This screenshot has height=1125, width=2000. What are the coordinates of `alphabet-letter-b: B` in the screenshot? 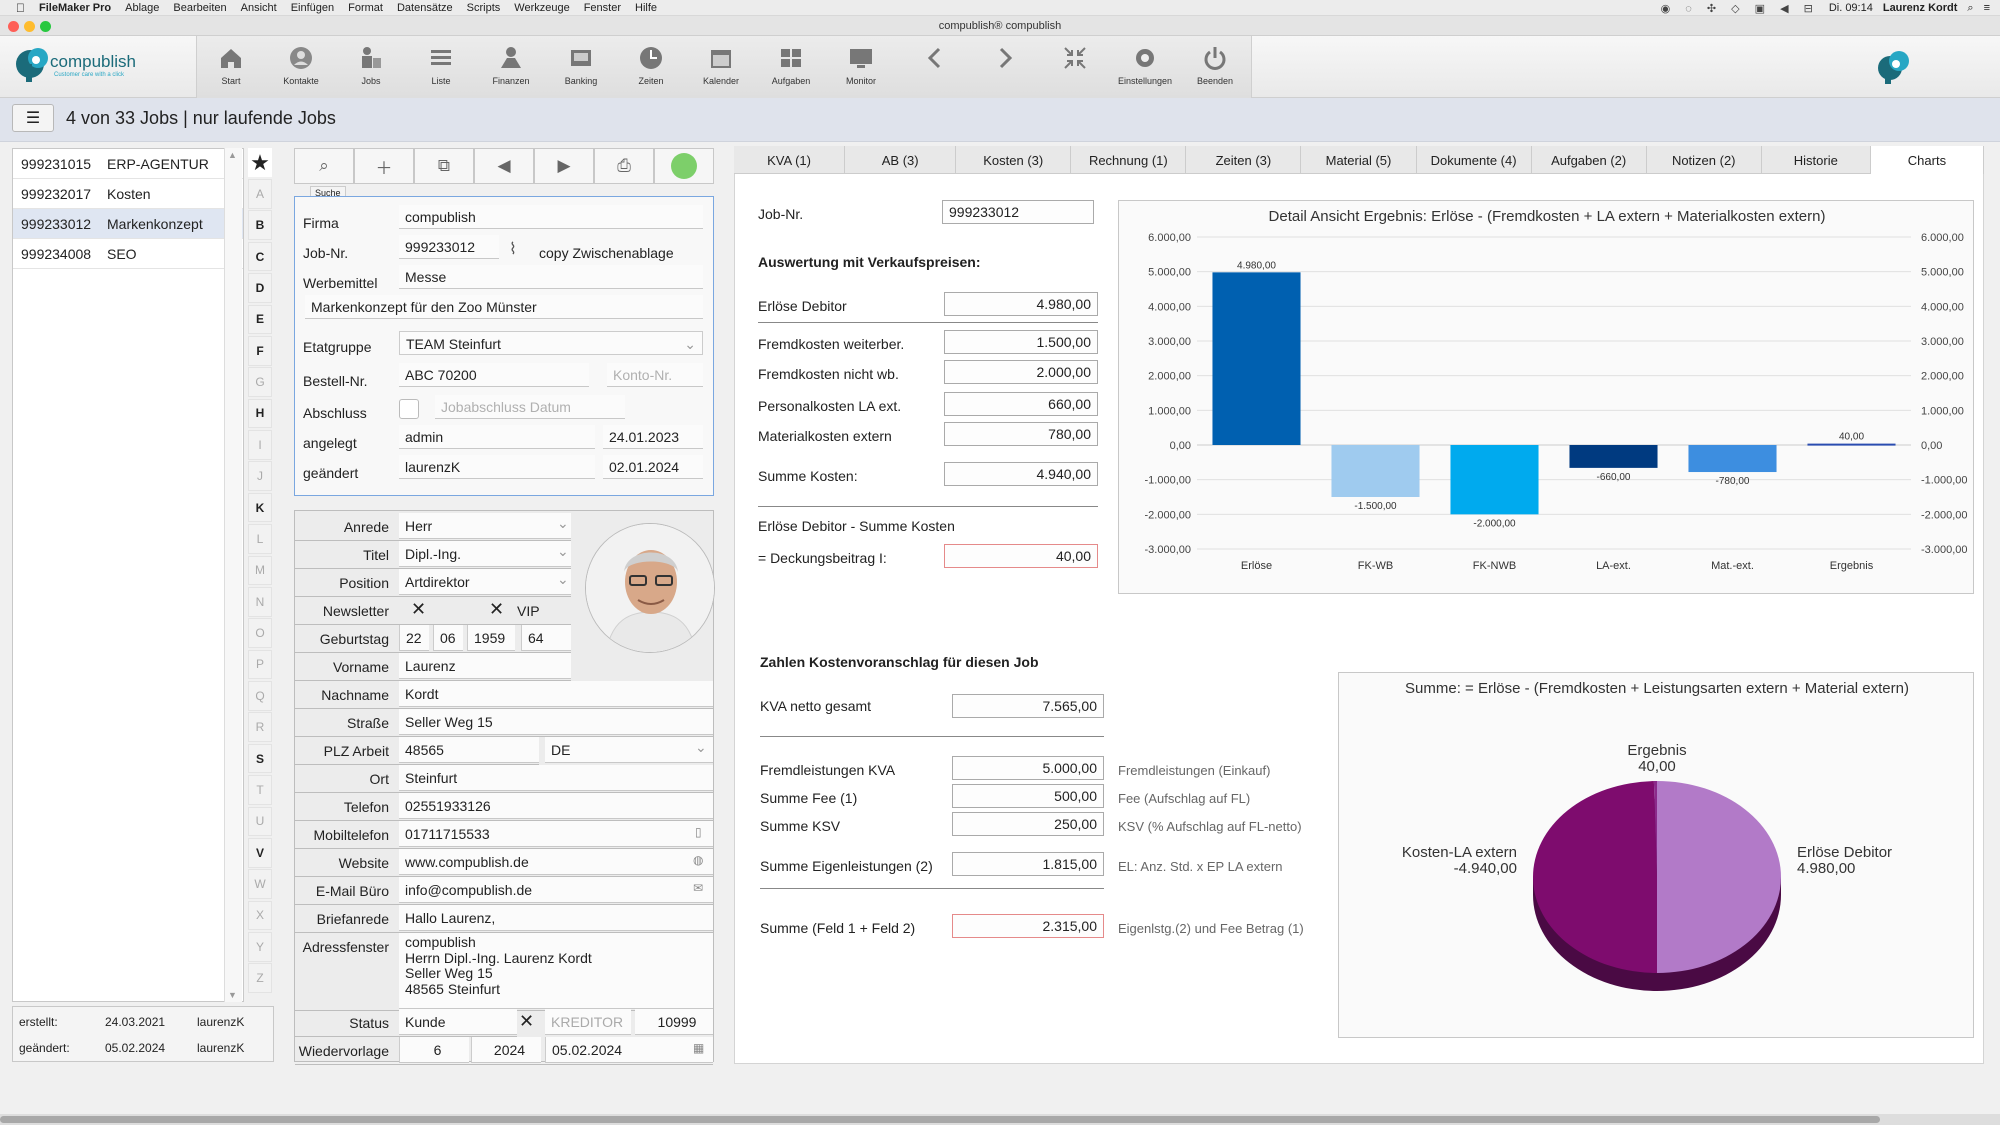 It's located at (260, 225).